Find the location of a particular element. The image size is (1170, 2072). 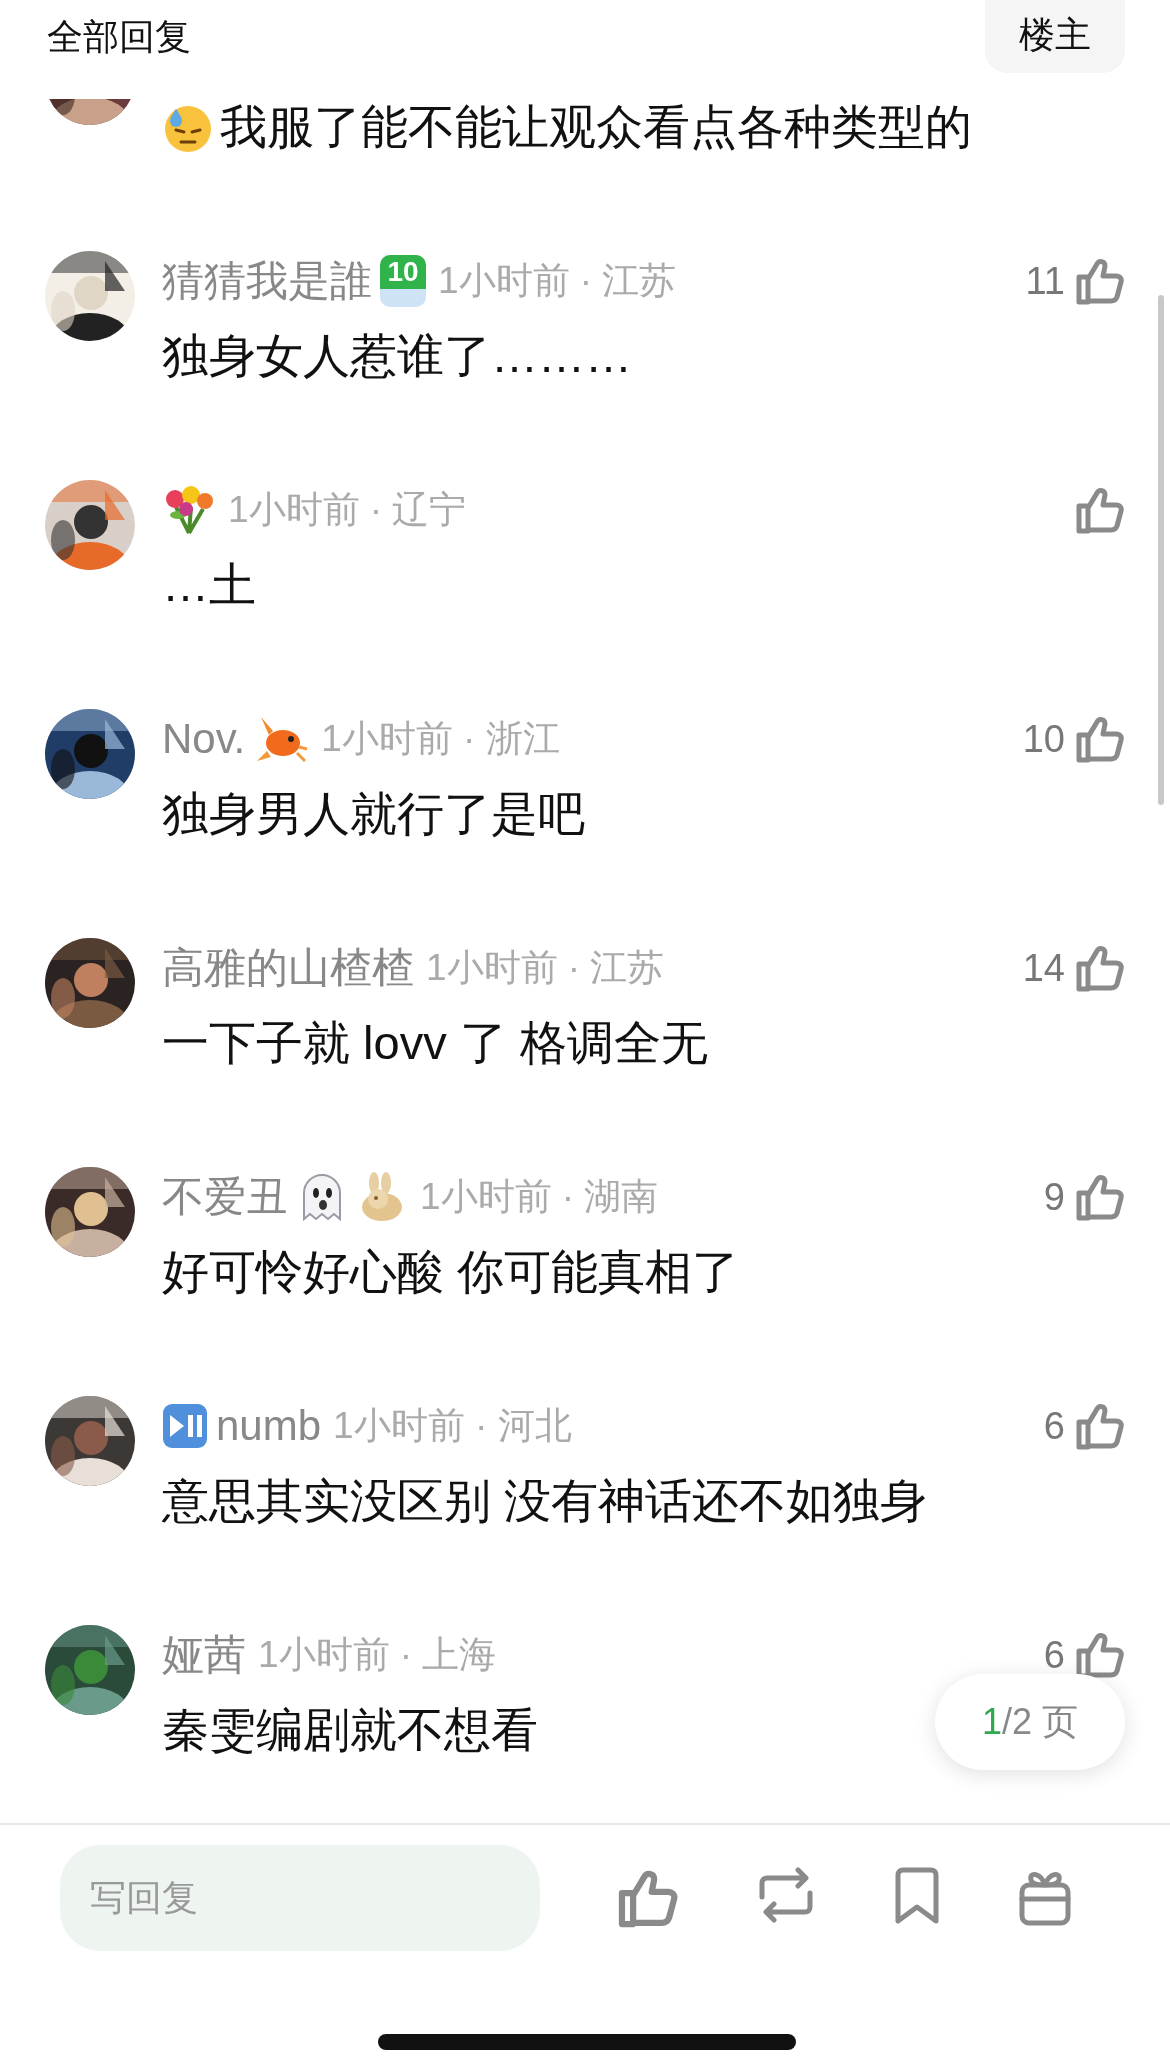

time-location: 1小时前 · 湖南 is located at coordinates (539, 1197).